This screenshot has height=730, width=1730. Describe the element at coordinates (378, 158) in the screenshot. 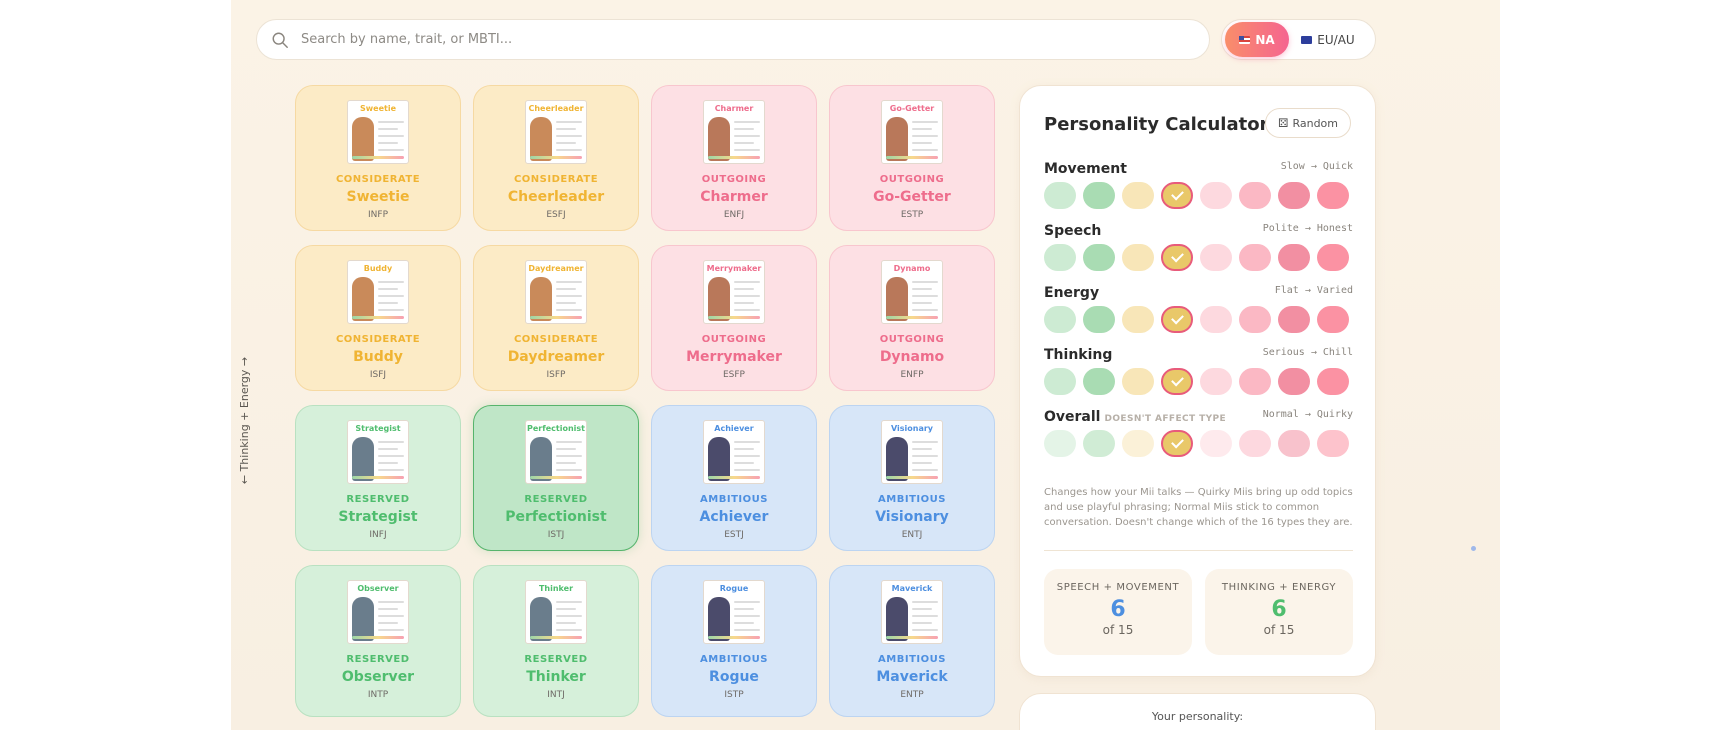

I see `personality-card: Sweetie CONSIDERATE Sweetie INFP` at that location.